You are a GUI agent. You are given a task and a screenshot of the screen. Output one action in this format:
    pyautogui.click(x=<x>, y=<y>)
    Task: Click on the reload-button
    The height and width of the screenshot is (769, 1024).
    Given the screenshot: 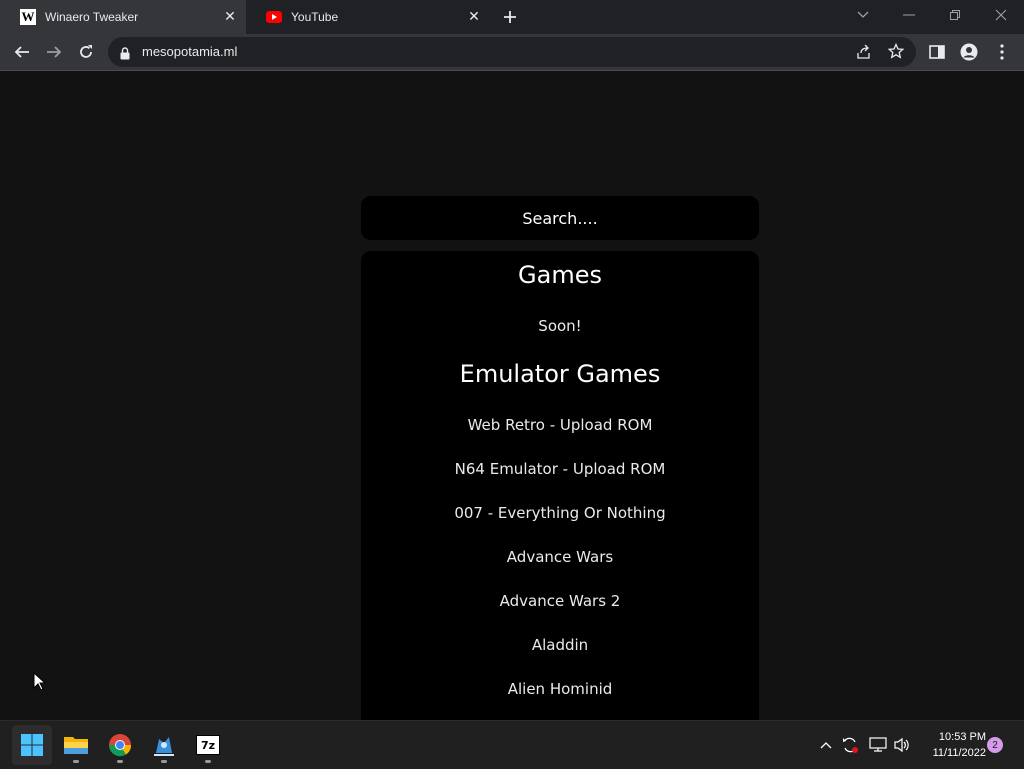 What is the action you would take?
    pyautogui.click(x=86, y=52)
    